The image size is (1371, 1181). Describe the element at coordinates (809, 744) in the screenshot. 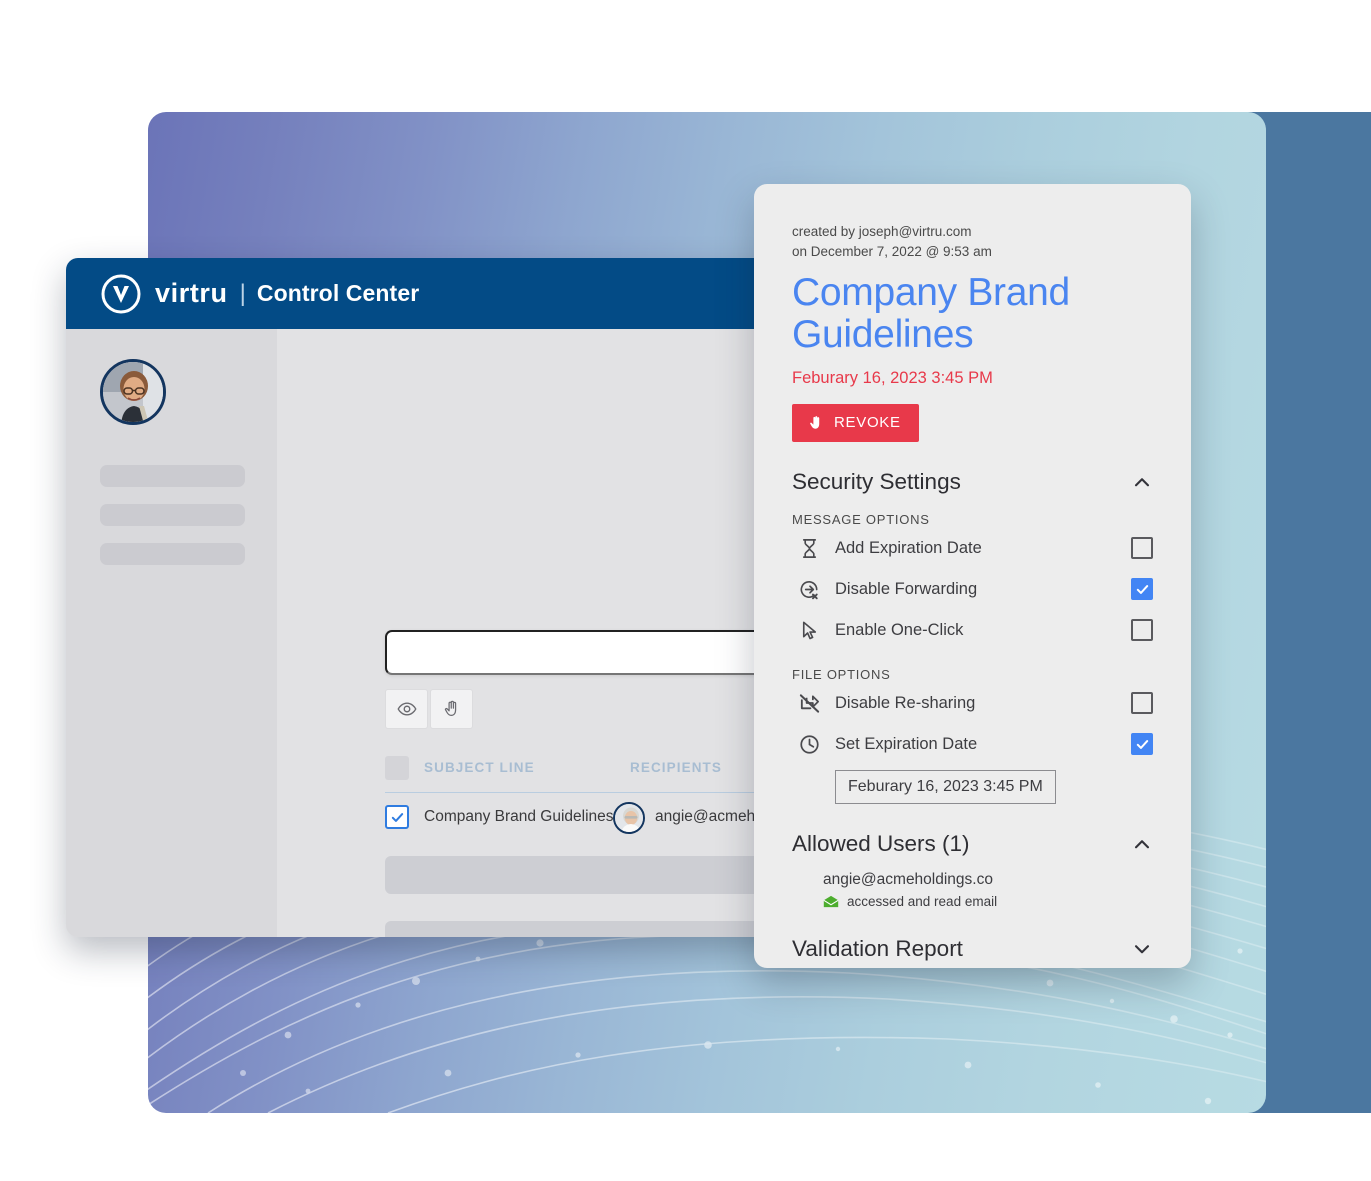

I see `clock-icon` at that location.